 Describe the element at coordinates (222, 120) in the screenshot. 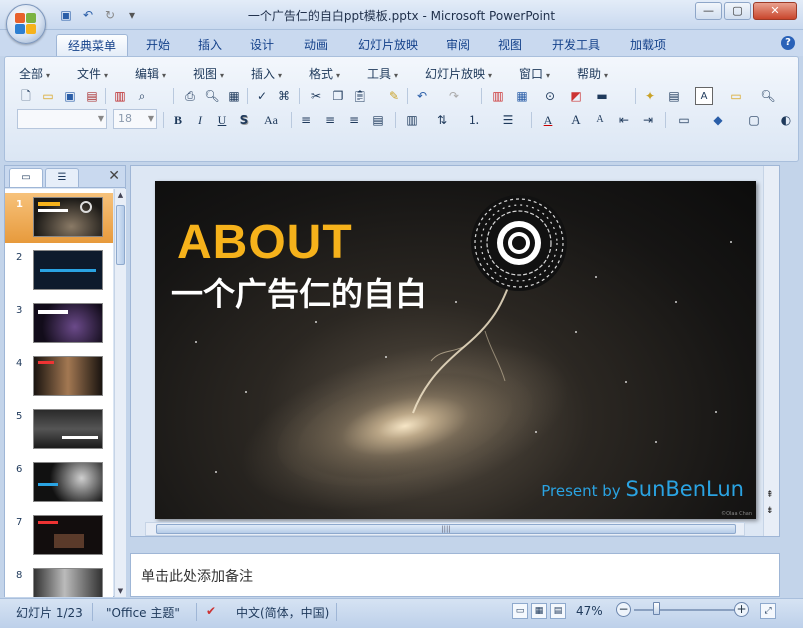

I see `underline-button: U` at that location.